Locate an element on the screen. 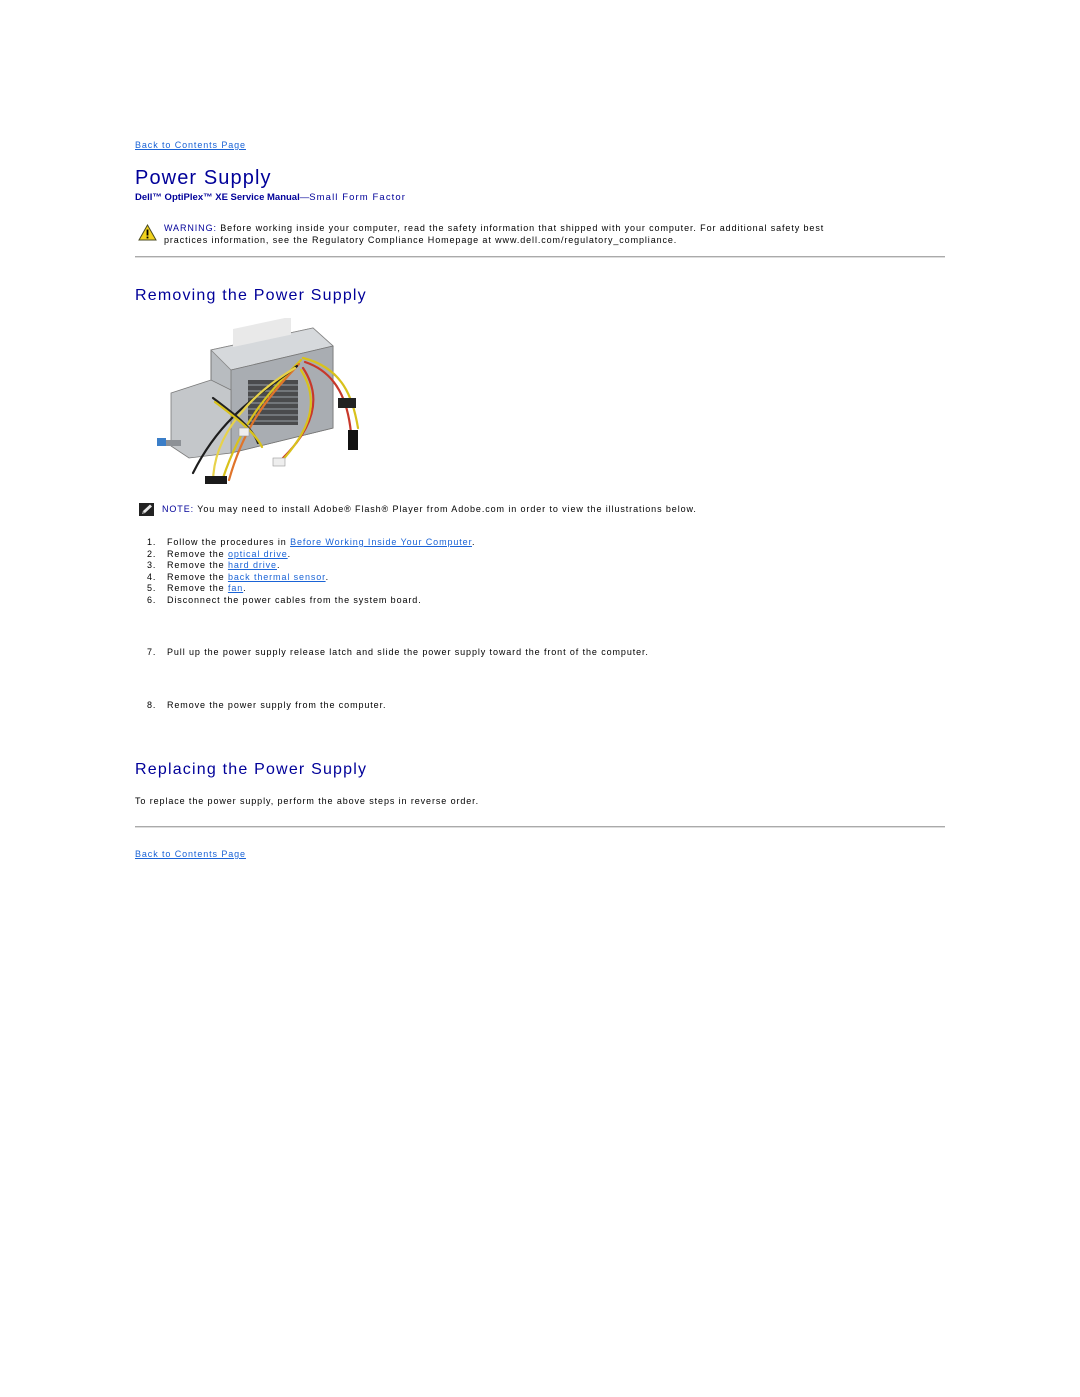 This screenshot has width=1080, height=1397. step-text: Follow the procedures in is located at coordinates (229, 542).